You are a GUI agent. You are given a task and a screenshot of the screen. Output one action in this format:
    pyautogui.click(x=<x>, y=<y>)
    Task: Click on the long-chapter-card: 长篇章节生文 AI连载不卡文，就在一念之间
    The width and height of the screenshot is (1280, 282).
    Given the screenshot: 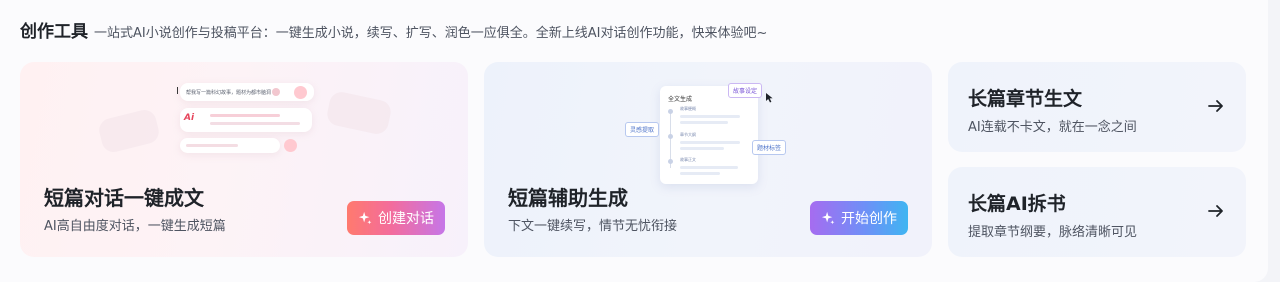 What is the action you would take?
    pyautogui.click(x=1097, y=107)
    